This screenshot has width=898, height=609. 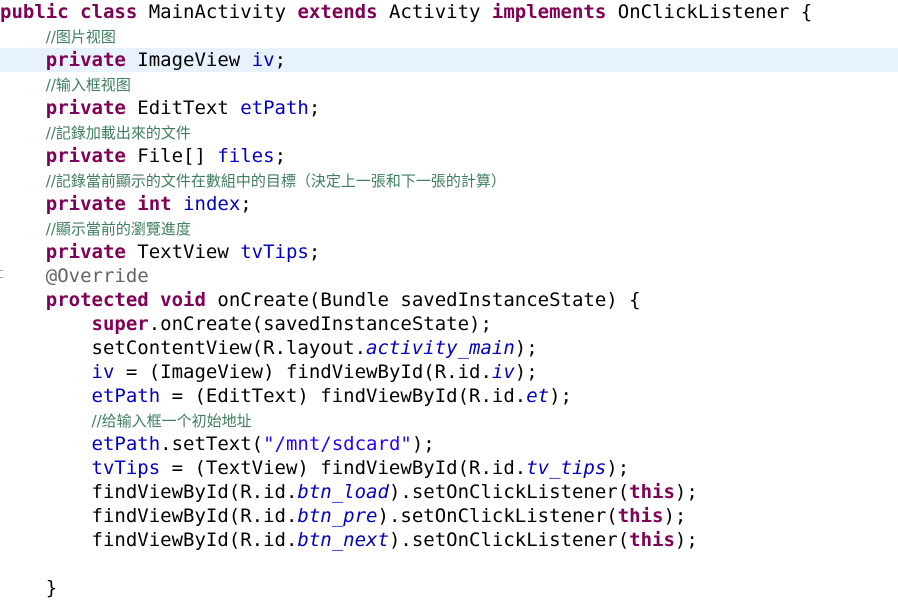 I want to click on code-token: = (EditText) findViewById(R.id., so click(x=343, y=396).